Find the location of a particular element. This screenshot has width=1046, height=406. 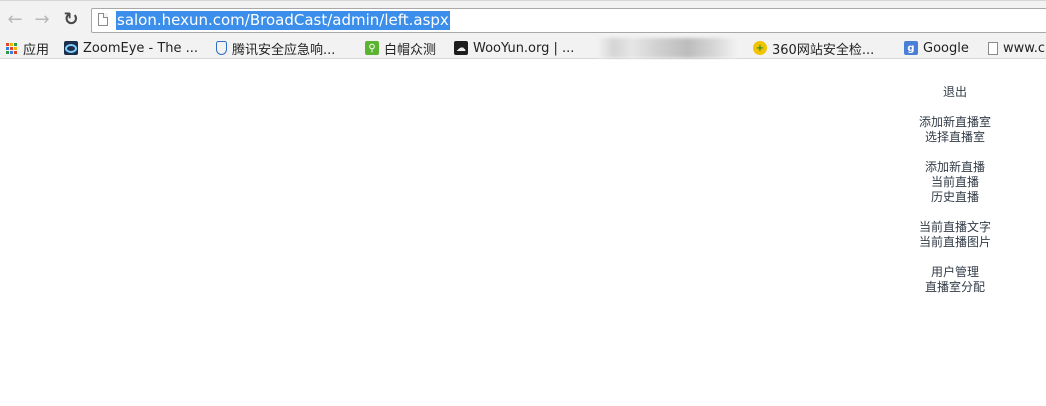

menu-group-content: 当前直播文字 当前直播图片 is located at coordinates (955, 235).